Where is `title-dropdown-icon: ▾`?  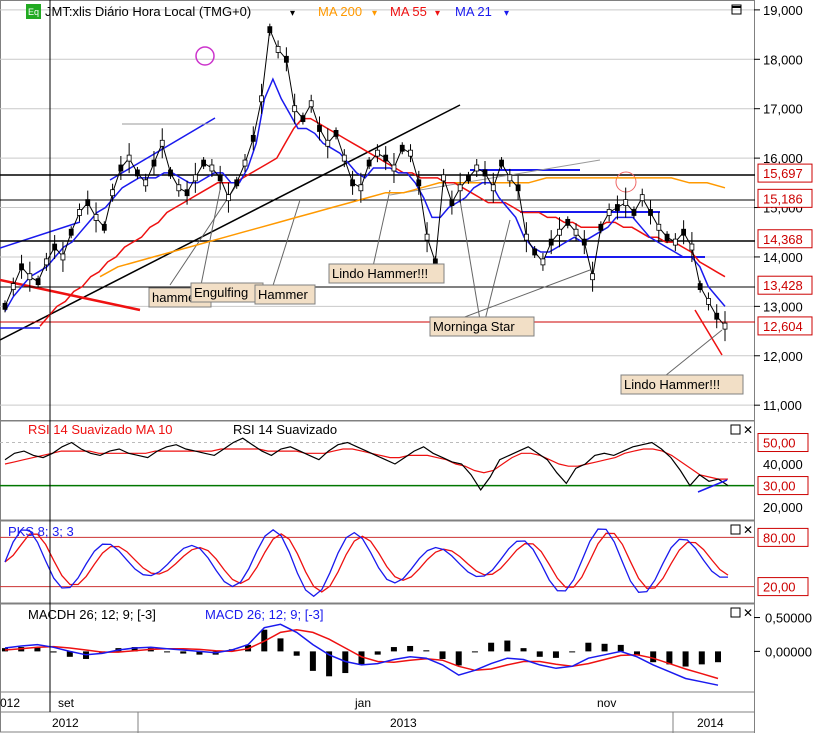
title-dropdown-icon: ▾ is located at coordinates (292, 13).